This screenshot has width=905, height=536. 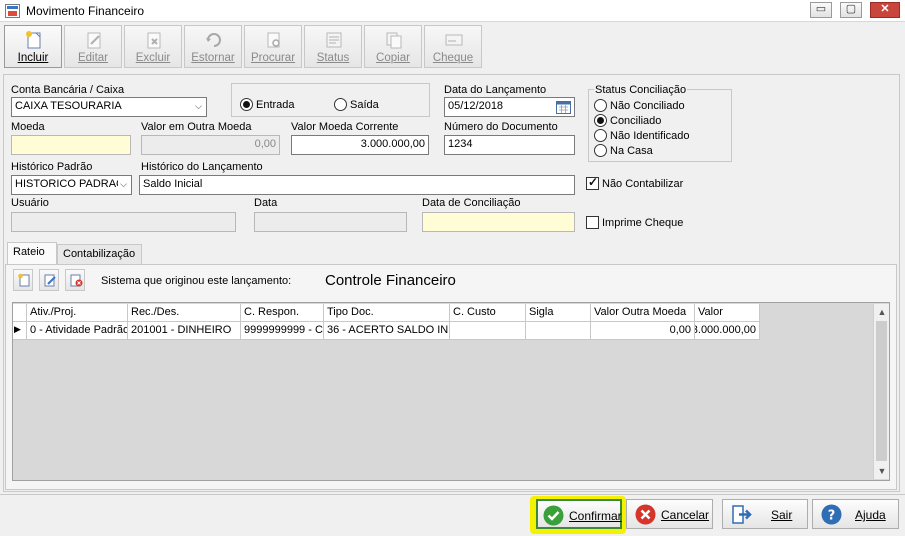 I want to click on delete-document-icon, so click(x=76, y=280).